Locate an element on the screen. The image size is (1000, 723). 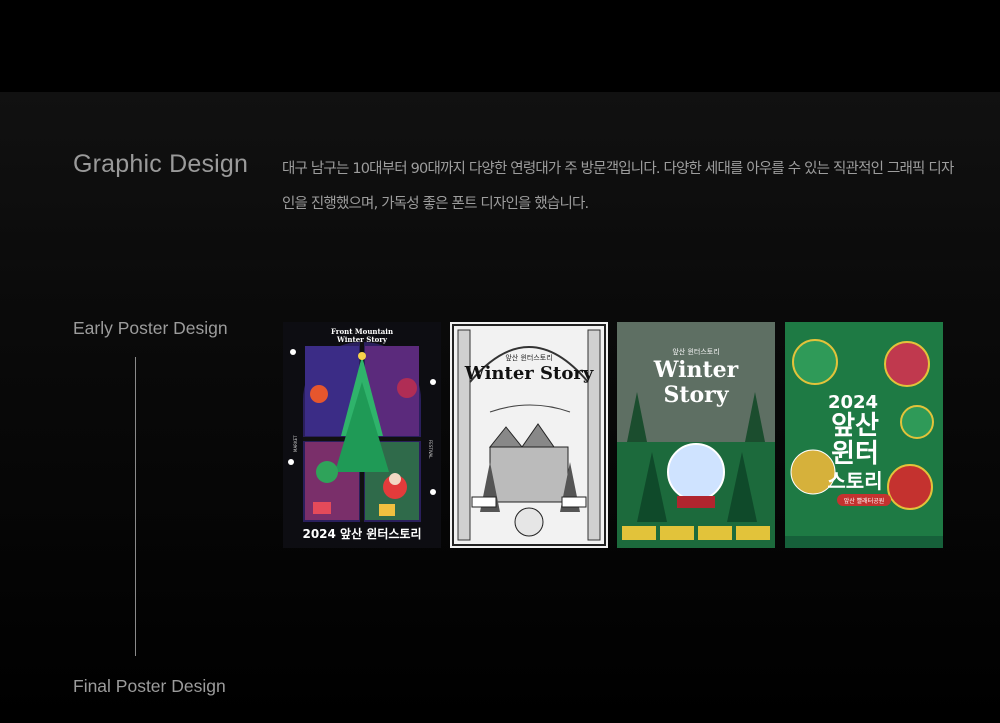
poster-3: 앞산 윈터스토리 Winter Story is located at coordinates (696, 435).